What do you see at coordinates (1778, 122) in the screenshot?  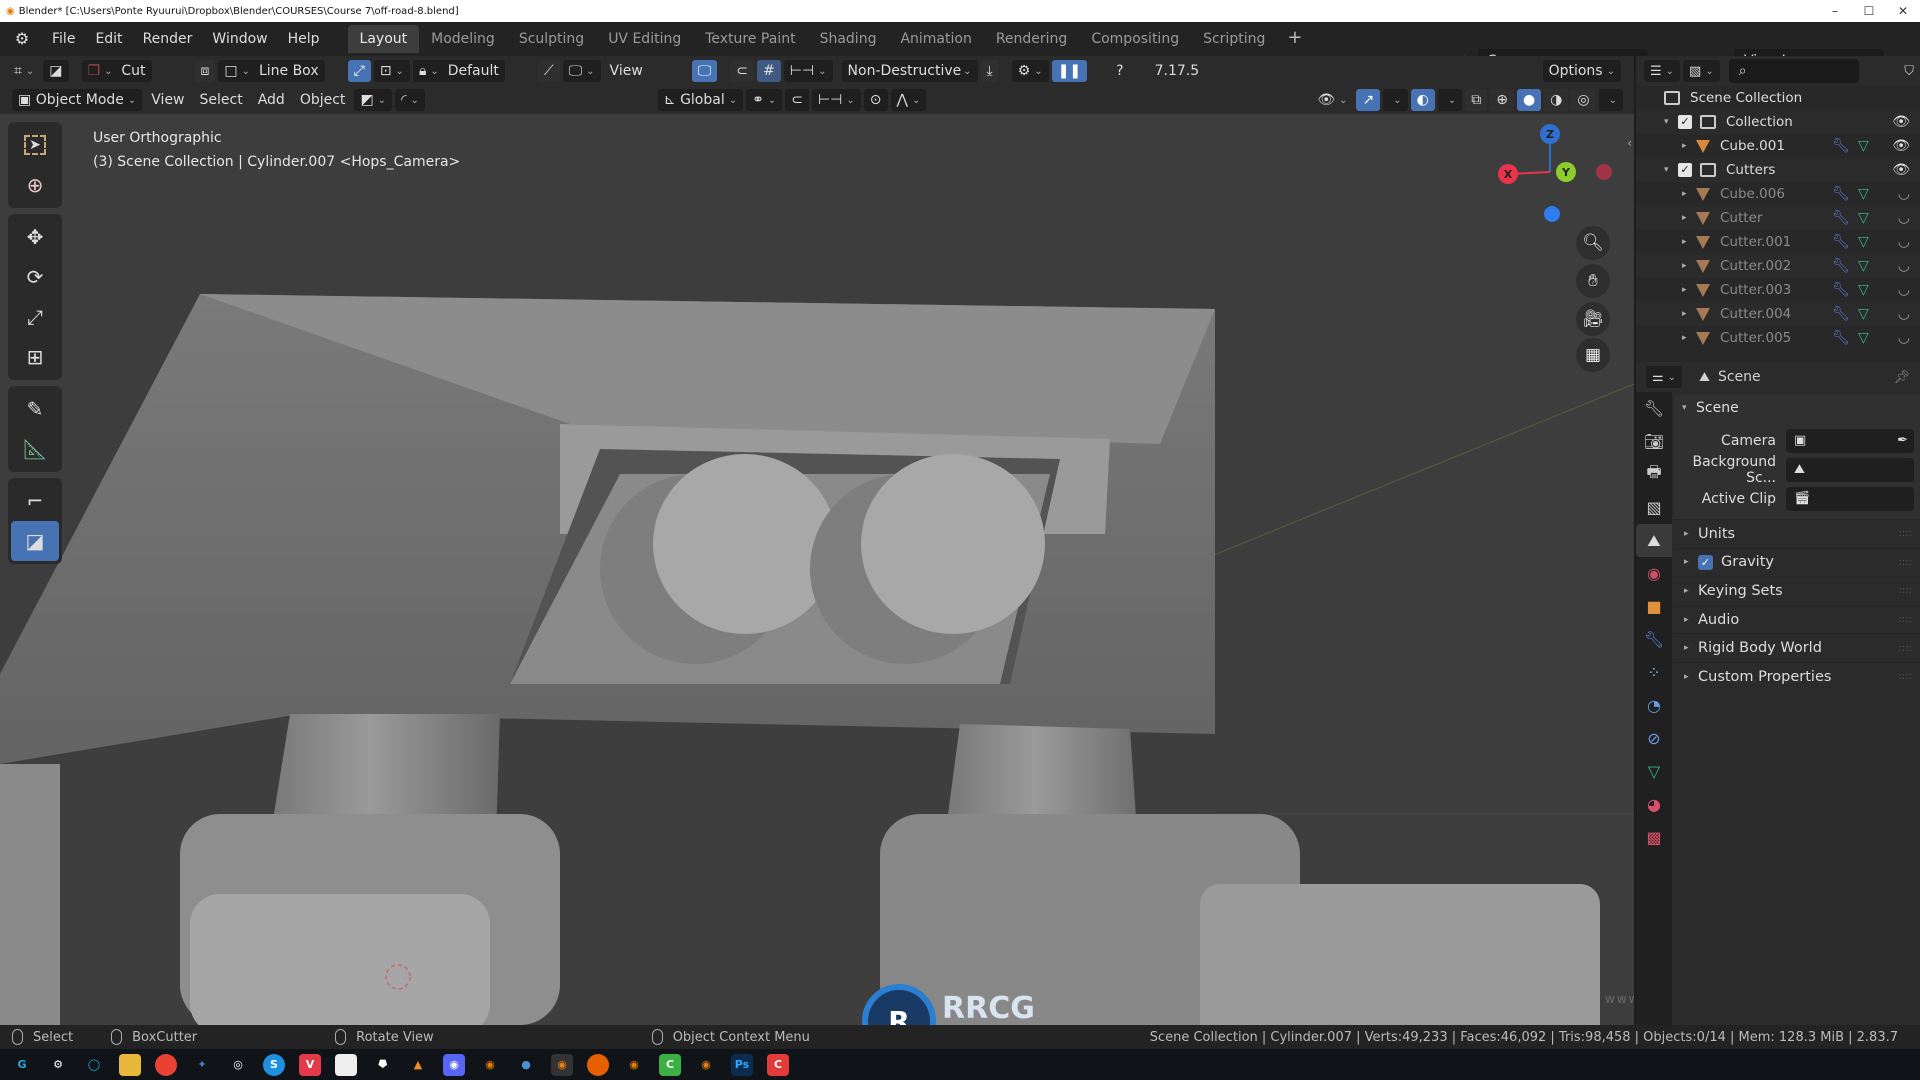 I see `outliner-item: ▾ ✓ Collection 👁︎` at bounding box center [1778, 122].